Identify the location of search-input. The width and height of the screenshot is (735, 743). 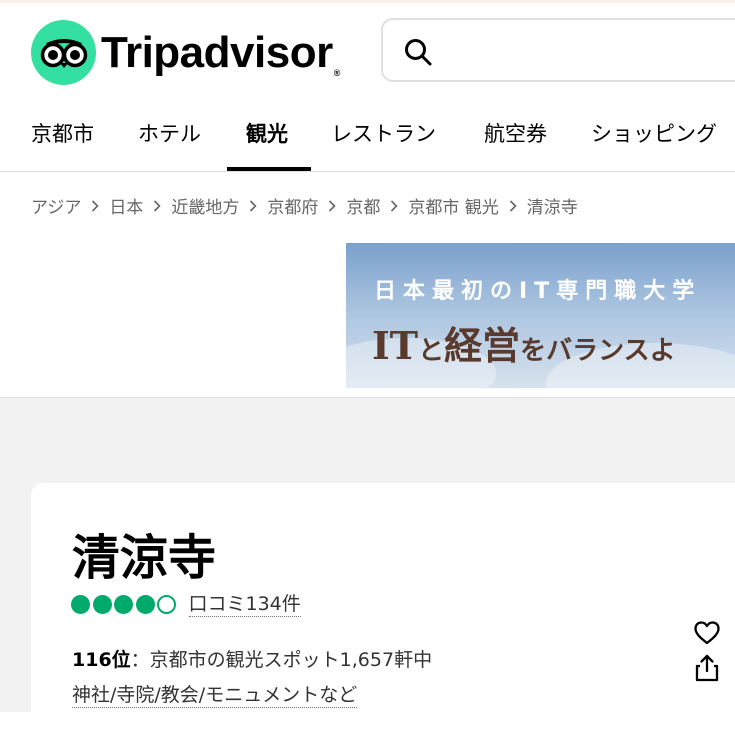
(558, 50).